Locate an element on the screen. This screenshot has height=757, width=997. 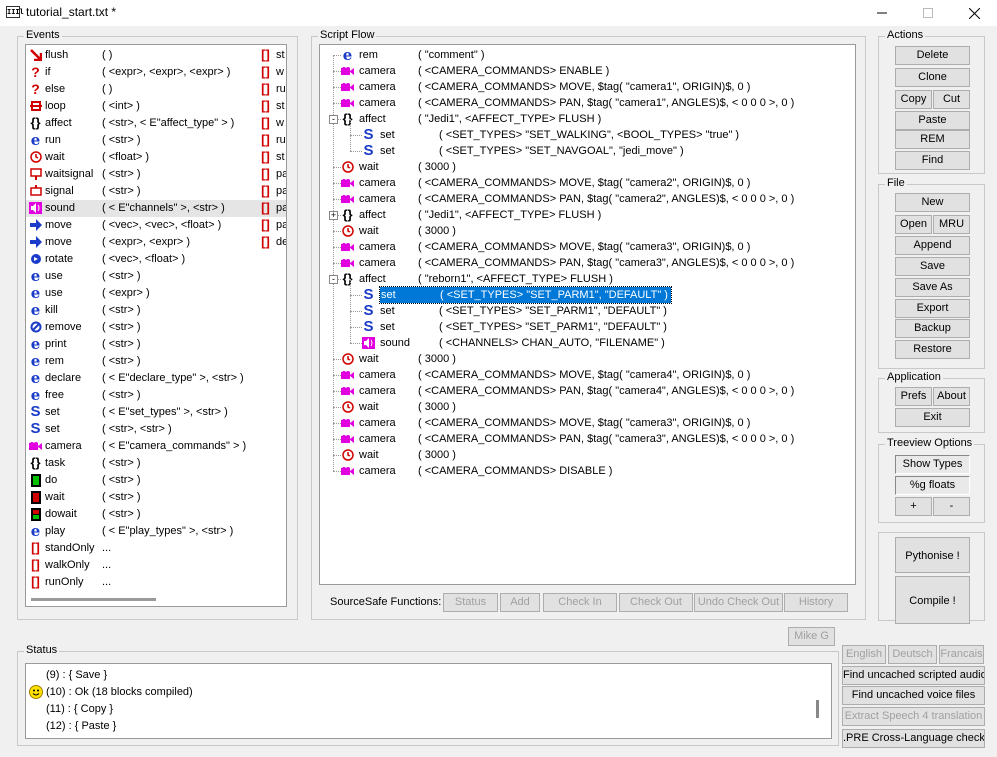
append-button: Append is located at coordinates (932, 245).